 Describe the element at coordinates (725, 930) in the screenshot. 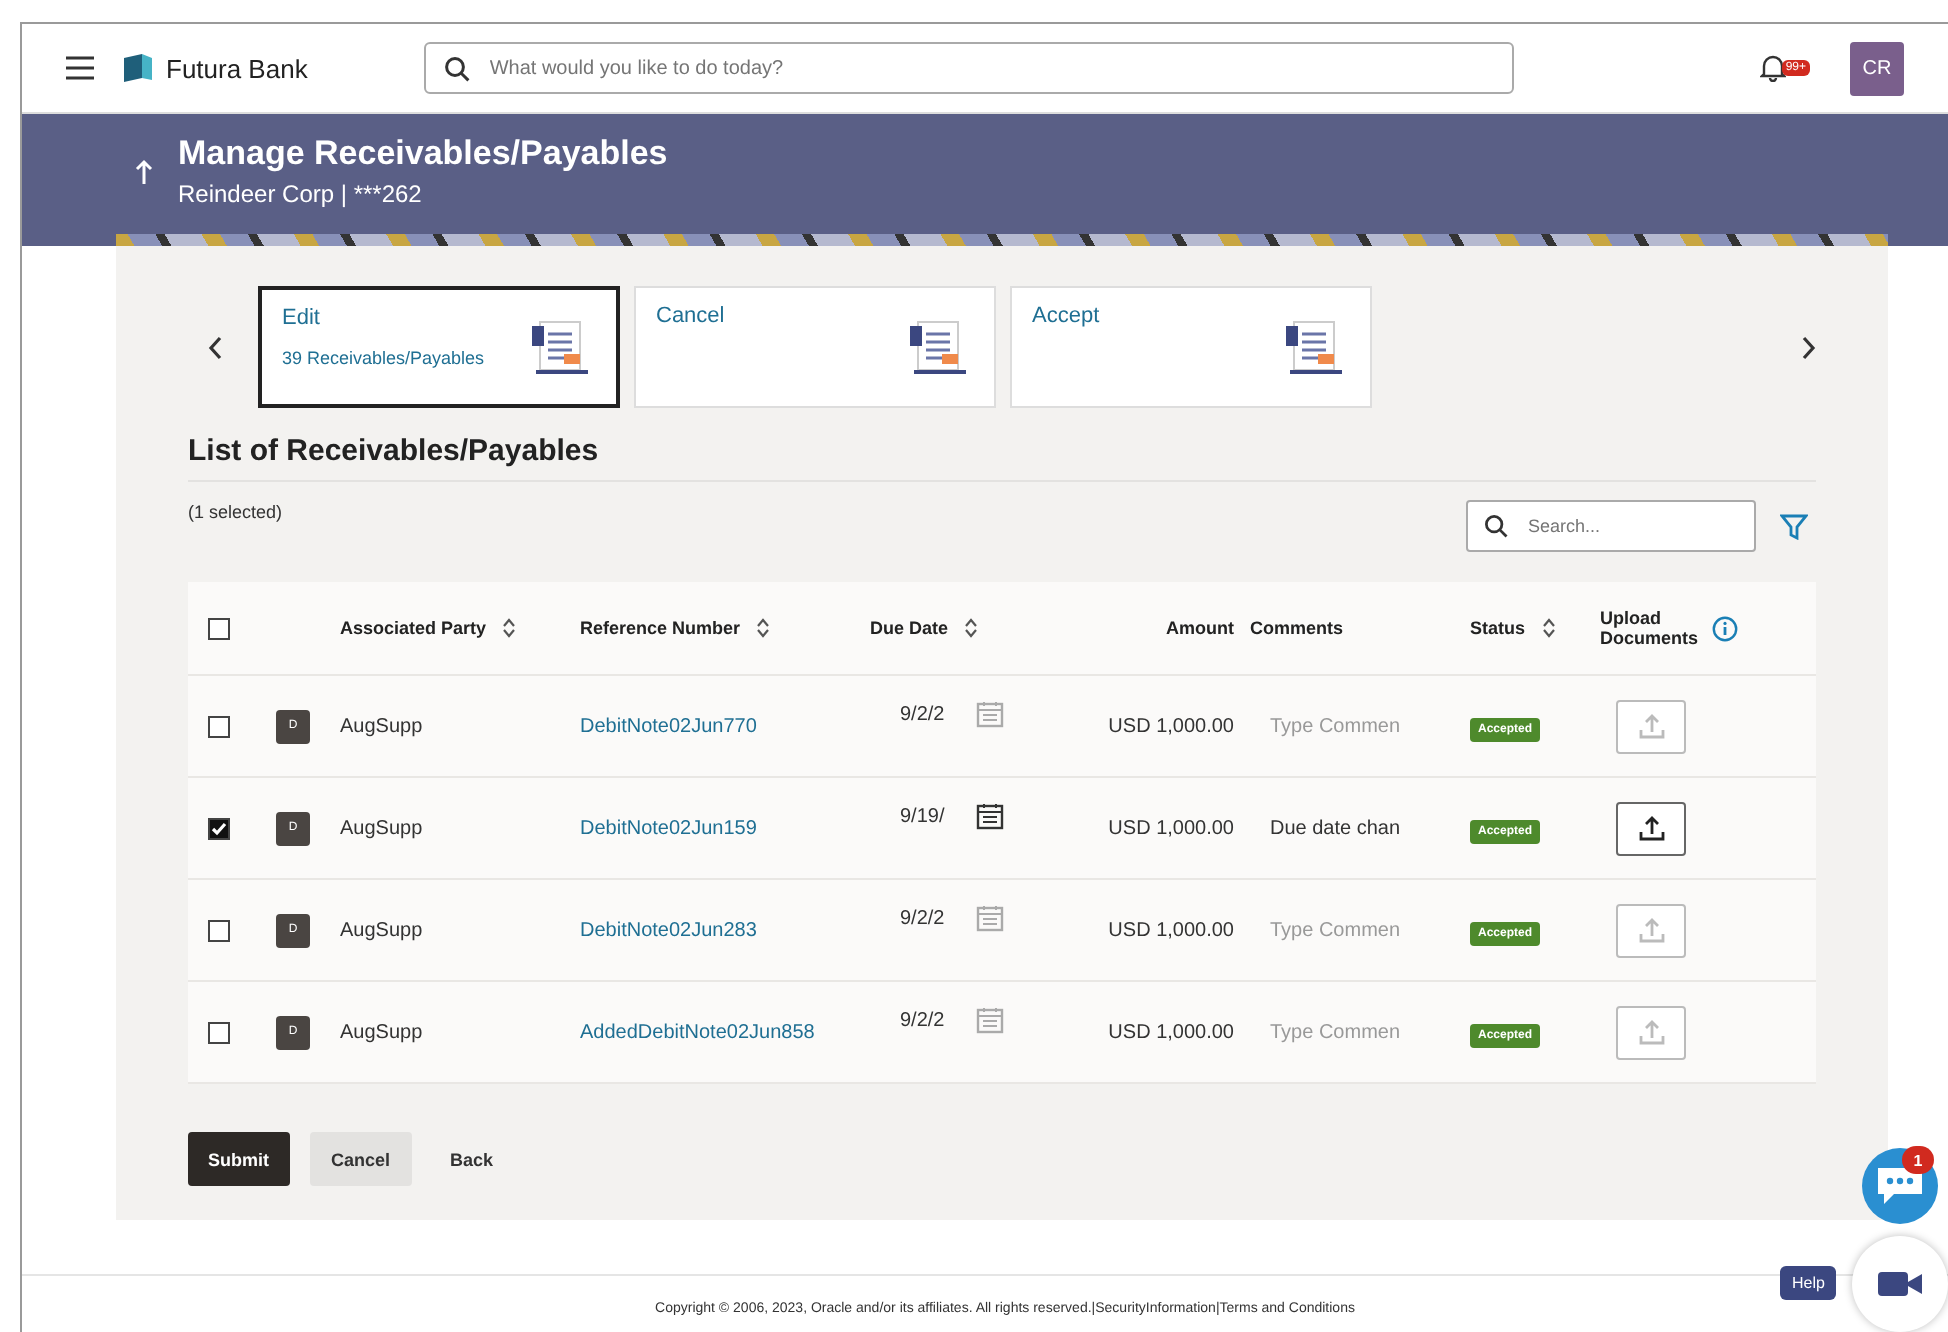

I see `reference-link: DebitNote02Jun283` at that location.